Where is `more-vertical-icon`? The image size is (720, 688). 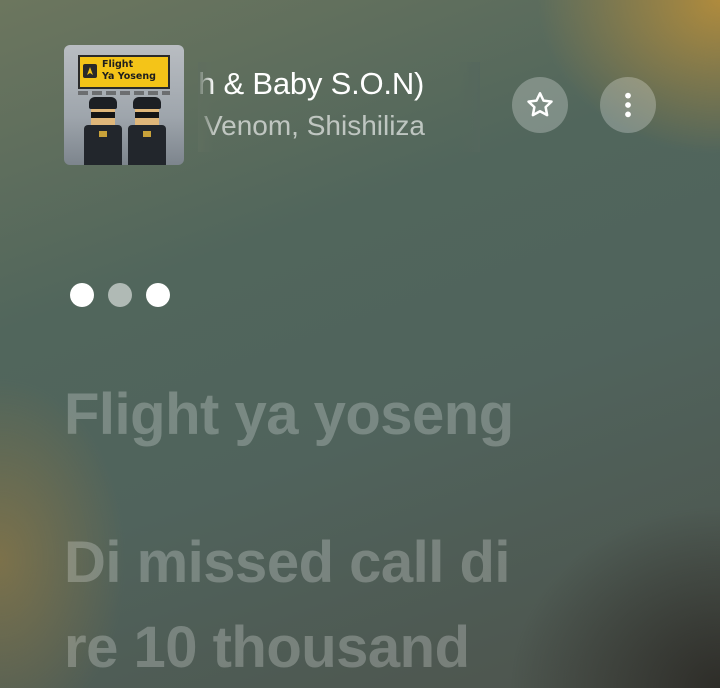 more-vertical-icon is located at coordinates (628, 105).